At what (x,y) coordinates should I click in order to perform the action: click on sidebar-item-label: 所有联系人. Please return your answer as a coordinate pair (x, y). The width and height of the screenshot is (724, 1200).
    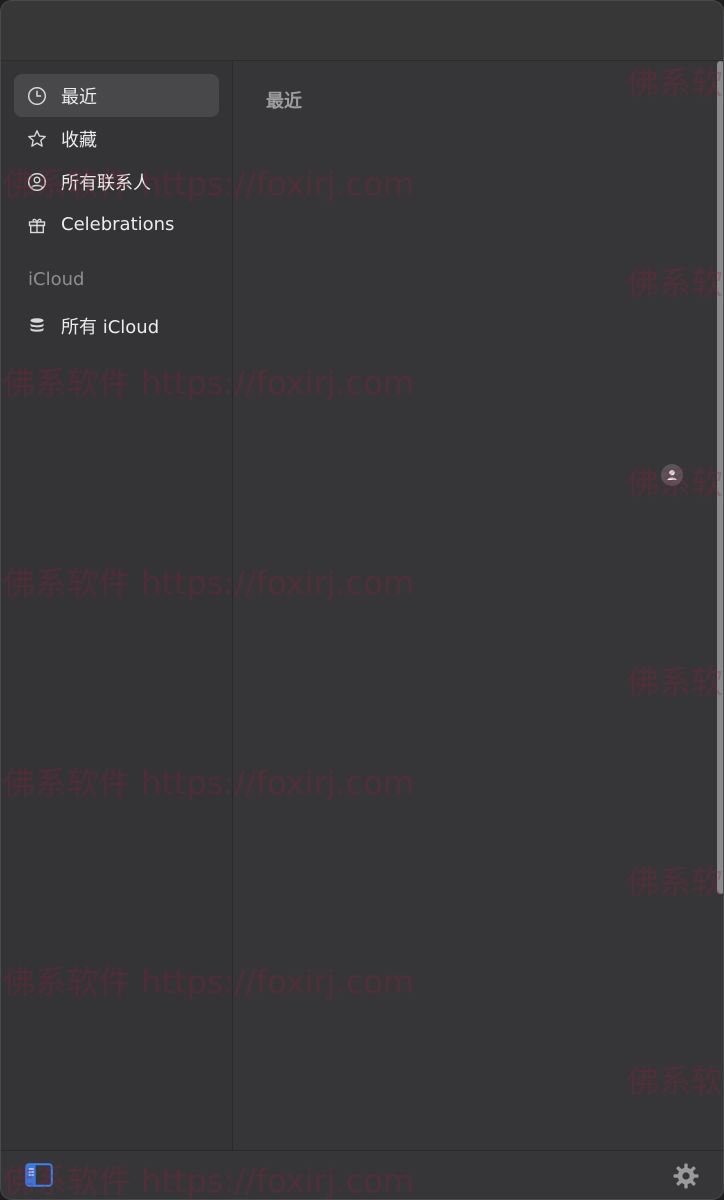
    Looking at the image, I should click on (106, 183).